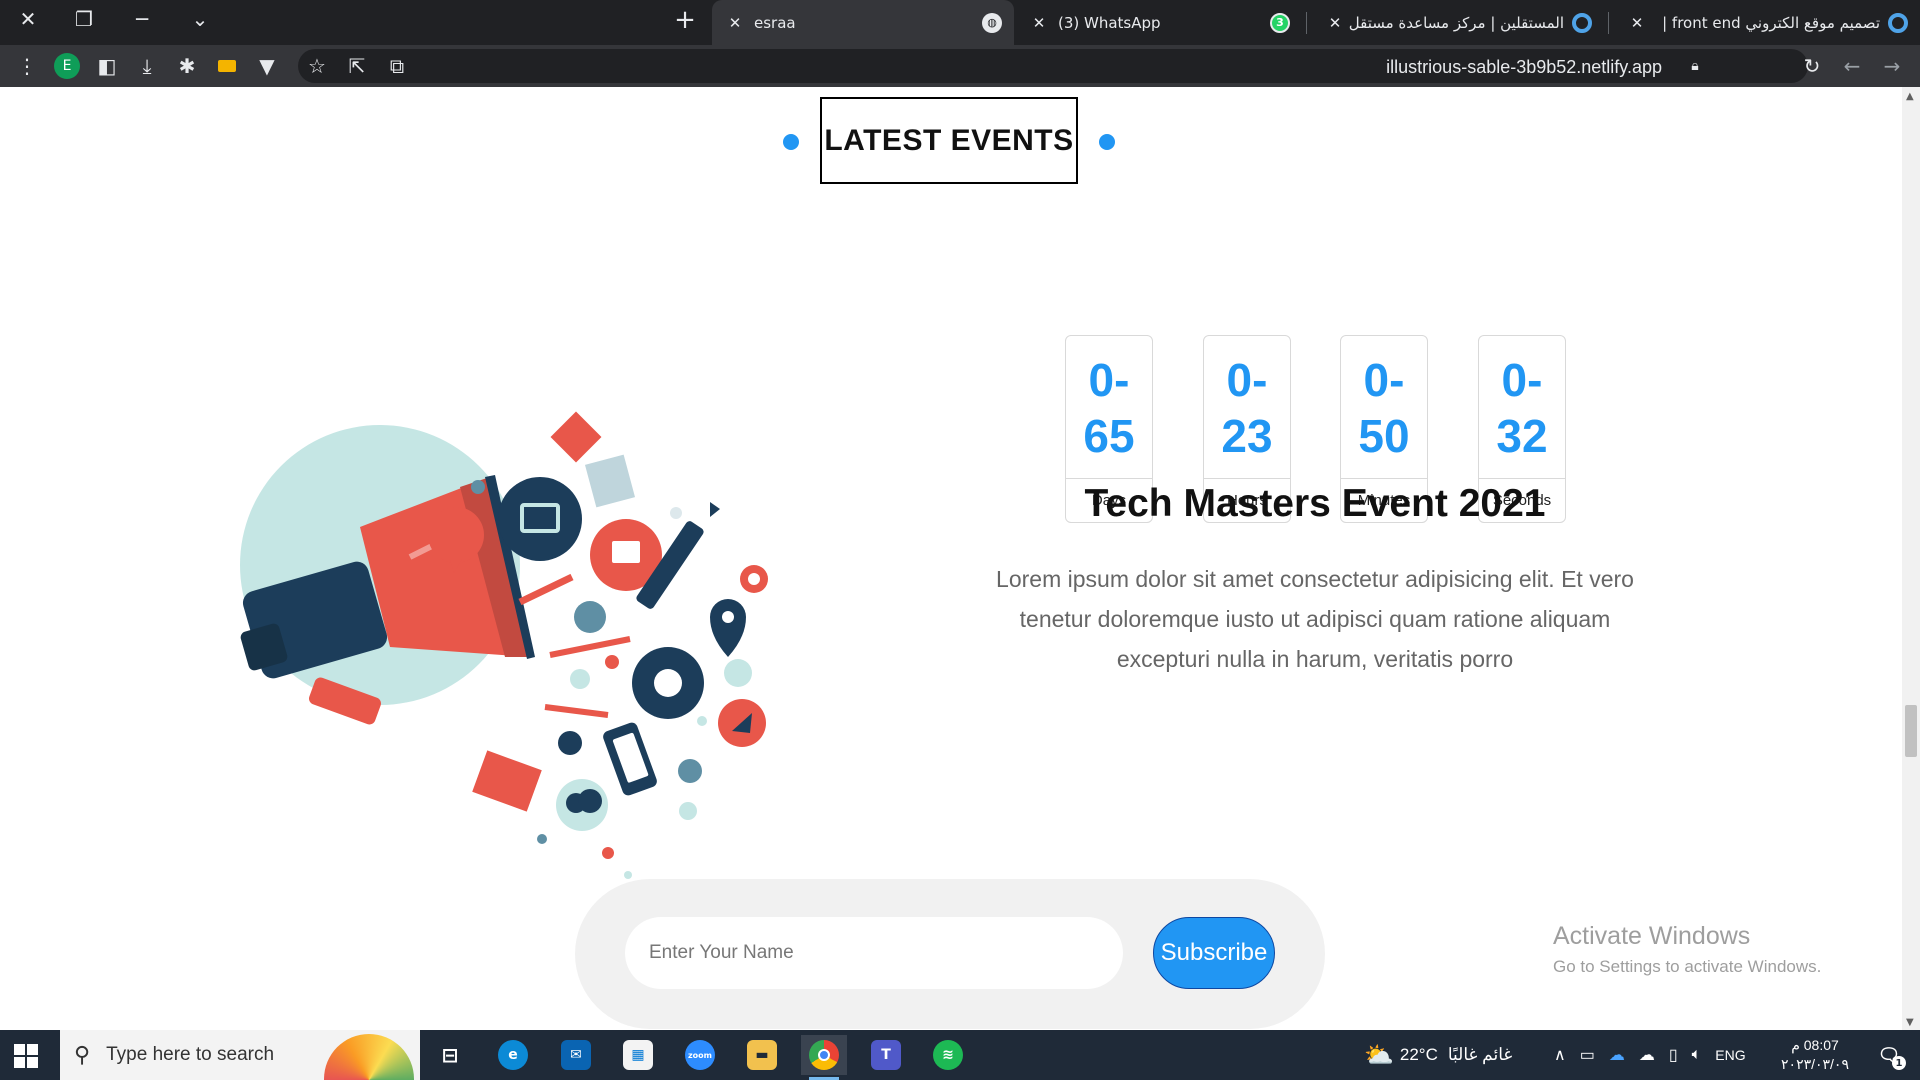  Describe the element at coordinates (1587, 1055) in the screenshot. I see `battery-icon: ▭` at that location.